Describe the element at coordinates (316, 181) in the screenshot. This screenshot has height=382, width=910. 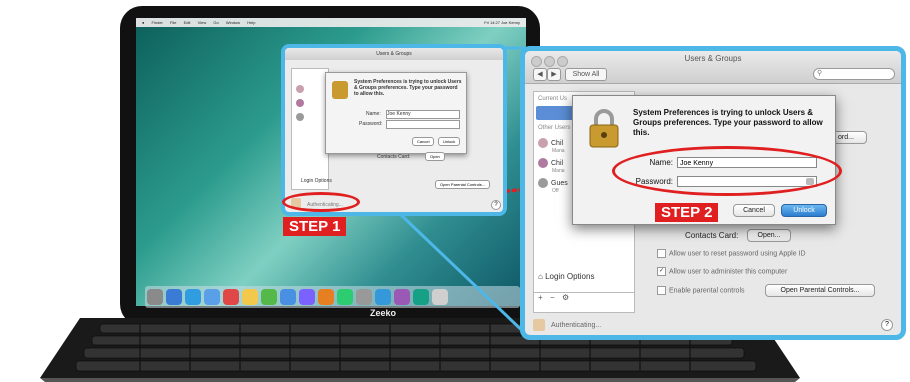
I see `small-login-options: Login Options` at that location.